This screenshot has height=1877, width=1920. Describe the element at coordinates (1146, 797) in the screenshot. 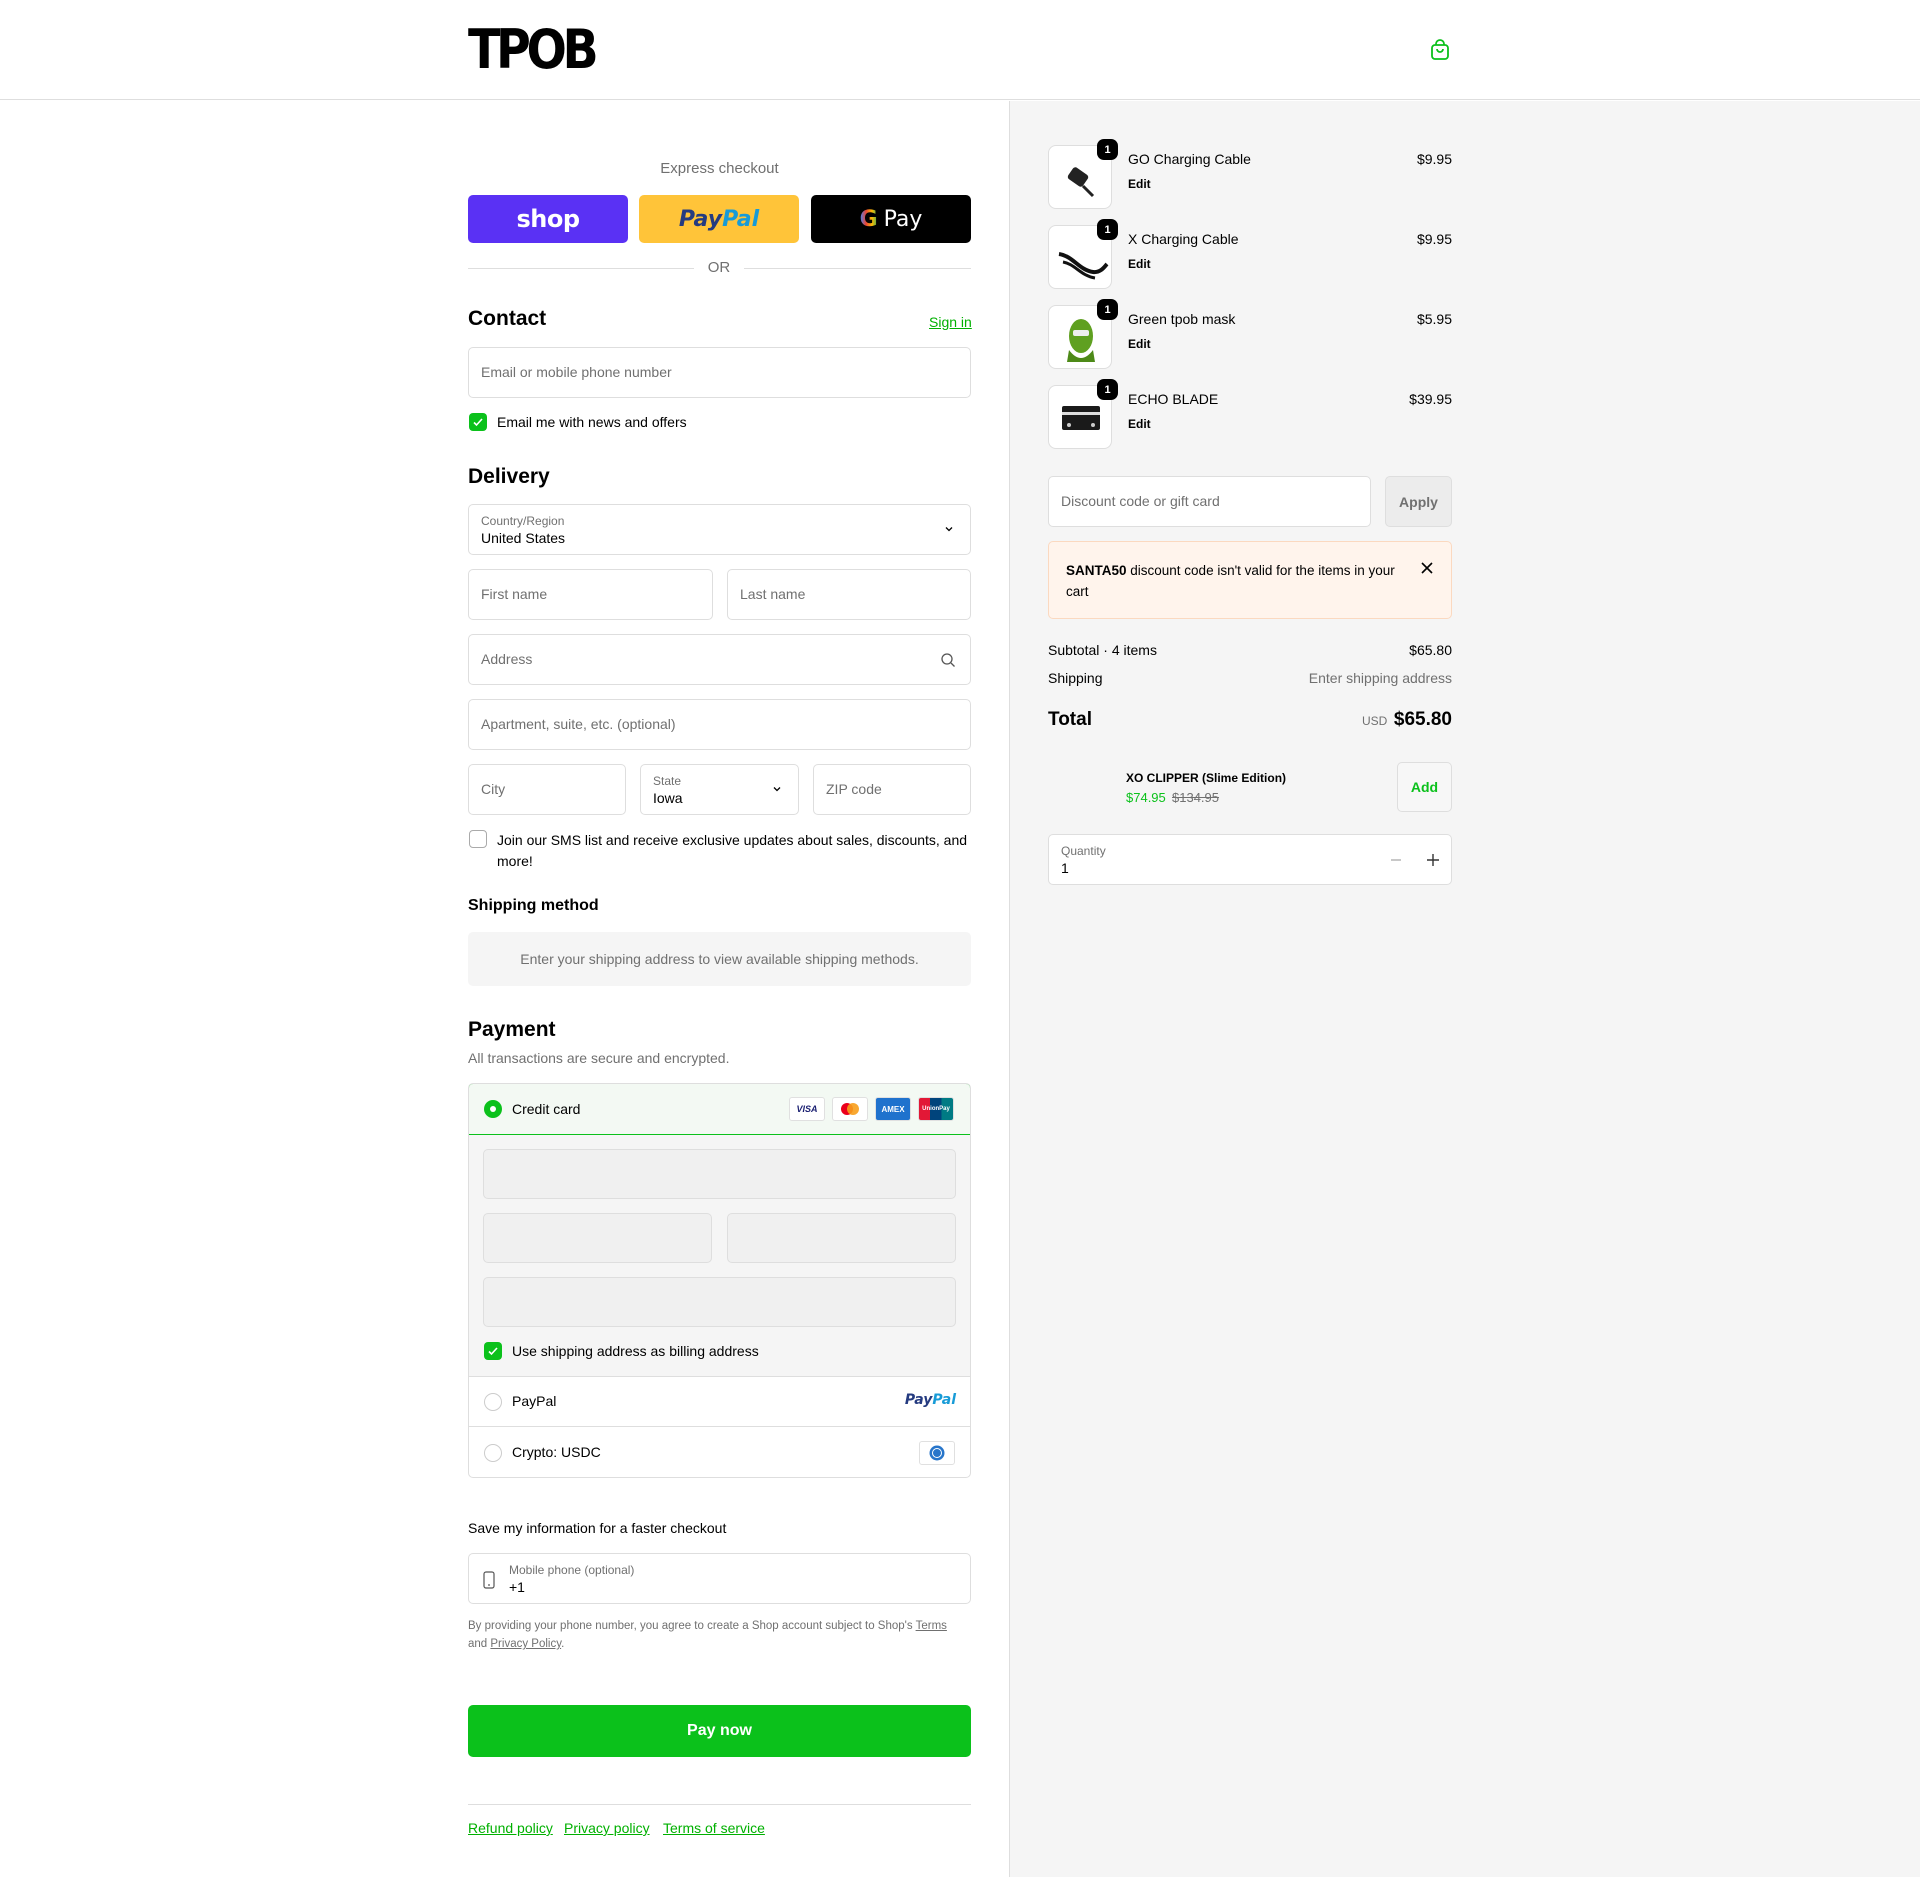

I see `upsell-sale-price: $74.95` at that location.